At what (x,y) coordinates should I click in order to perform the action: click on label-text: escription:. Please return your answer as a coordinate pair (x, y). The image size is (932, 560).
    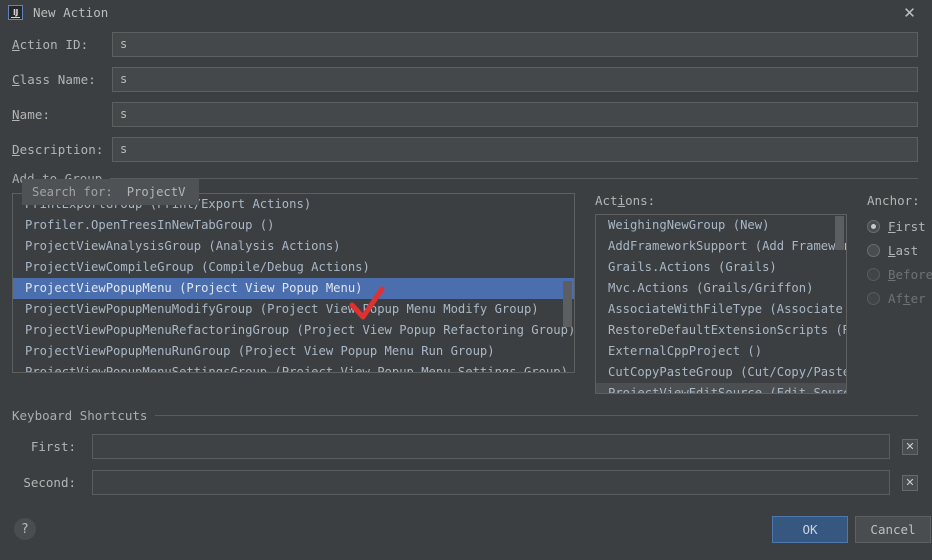
    Looking at the image, I should click on (61, 149).